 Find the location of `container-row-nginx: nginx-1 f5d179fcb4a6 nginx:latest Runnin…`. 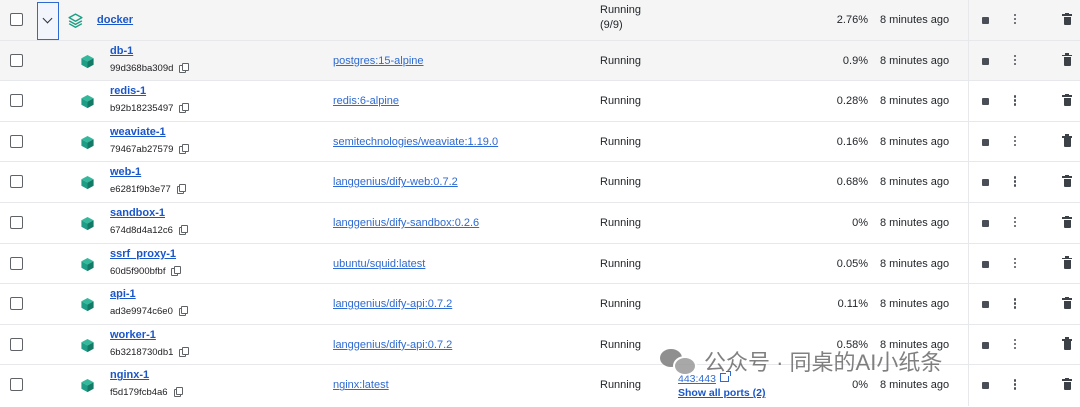

container-row-nginx: nginx-1 f5d179fcb4a6 nginx:latest Runnin… is located at coordinates (540, 385).